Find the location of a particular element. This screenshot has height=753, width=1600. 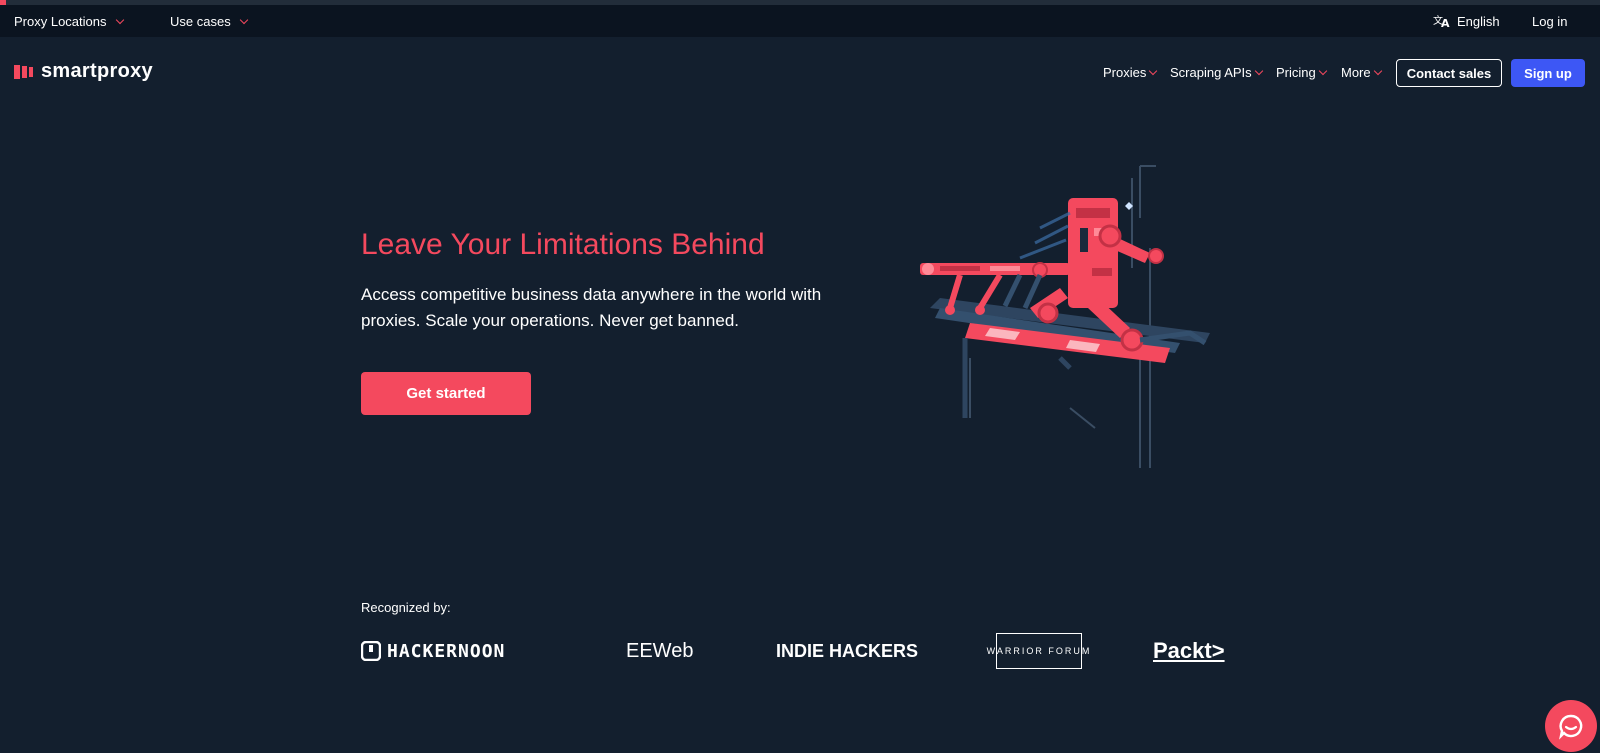

login-label: Log in is located at coordinates (1550, 21).